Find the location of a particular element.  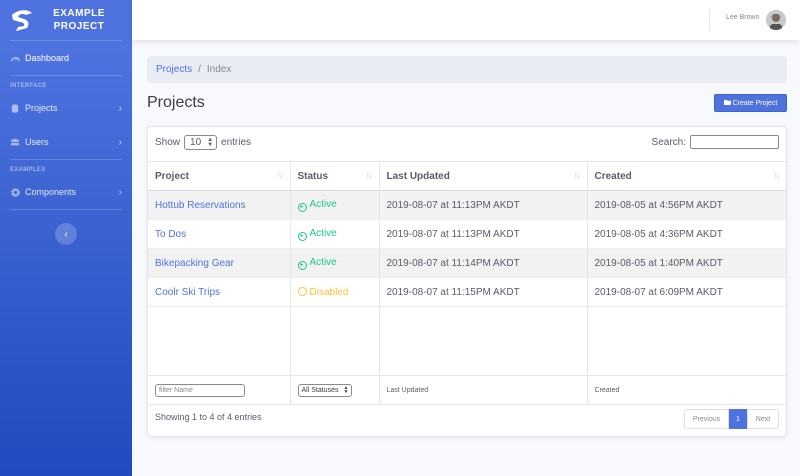

sidebar-item-components: Components › is located at coordinates (66, 192).